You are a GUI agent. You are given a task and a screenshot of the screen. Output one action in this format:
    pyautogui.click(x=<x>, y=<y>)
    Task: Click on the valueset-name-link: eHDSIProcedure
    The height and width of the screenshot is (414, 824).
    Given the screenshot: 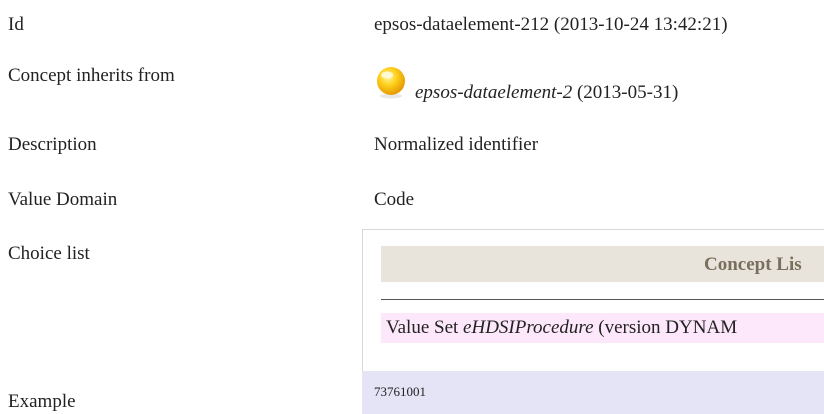 What is the action you would take?
    pyautogui.click(x=528, y=327)
    